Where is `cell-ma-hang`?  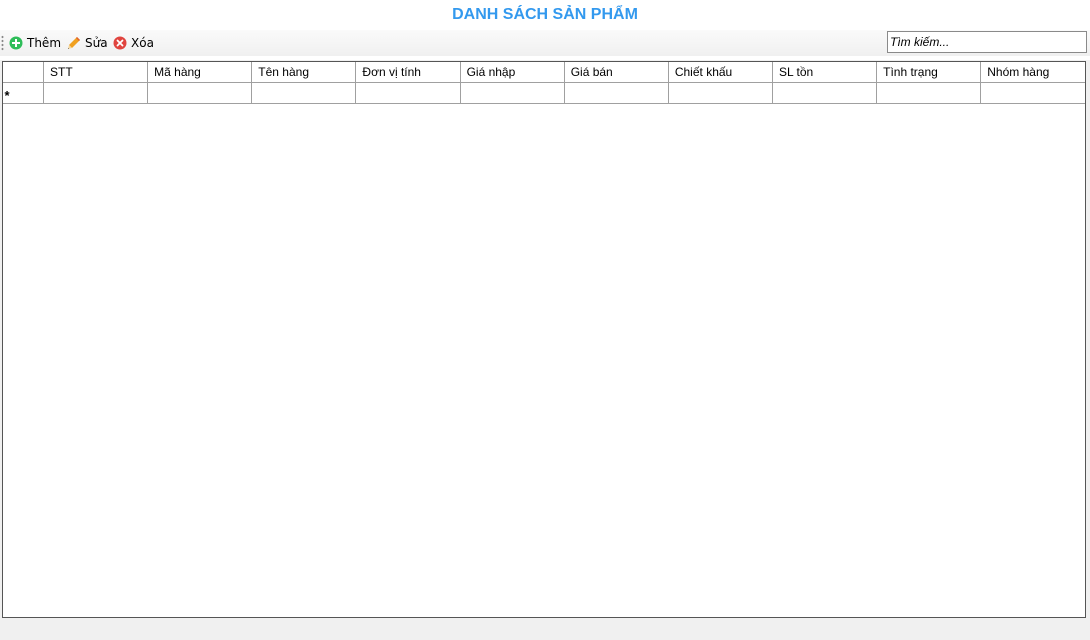 cell-ma-hang is located at coordinates (200, 93).